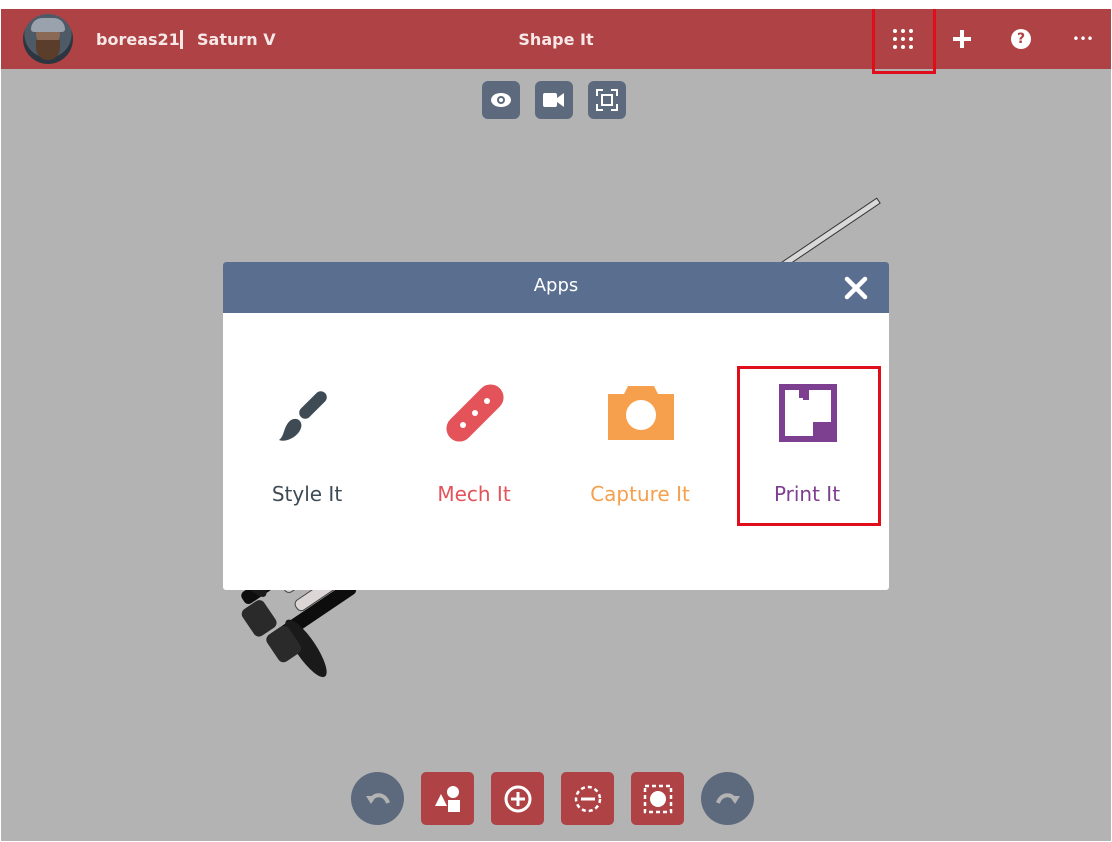 This screenshot has height=842, width=1112. I want to click on add-shape-icon, so click(517, 798).